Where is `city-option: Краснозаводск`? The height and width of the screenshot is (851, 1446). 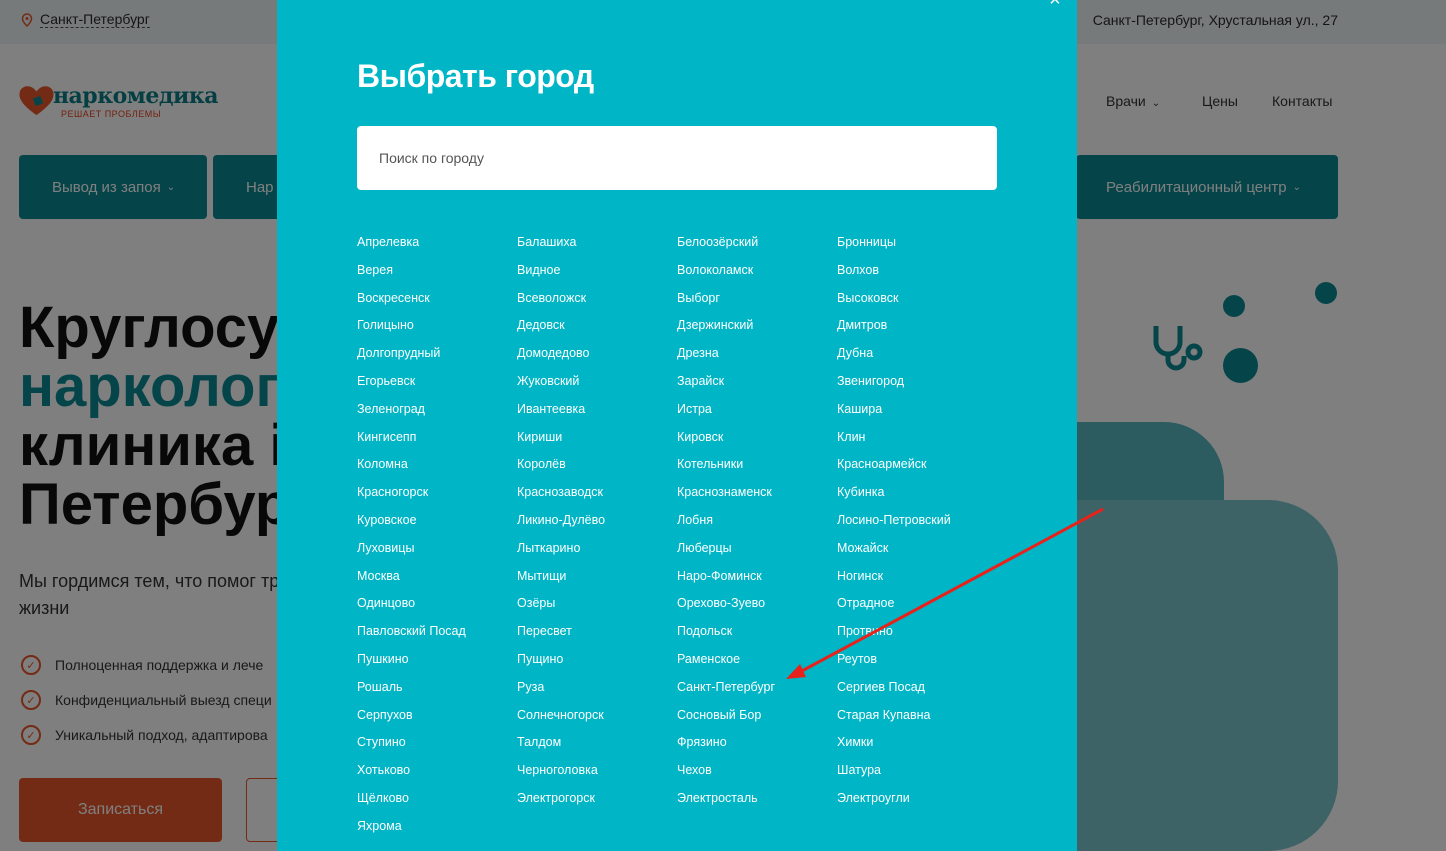
city-option: Краснозаводск is located at coordinates (597, 493).